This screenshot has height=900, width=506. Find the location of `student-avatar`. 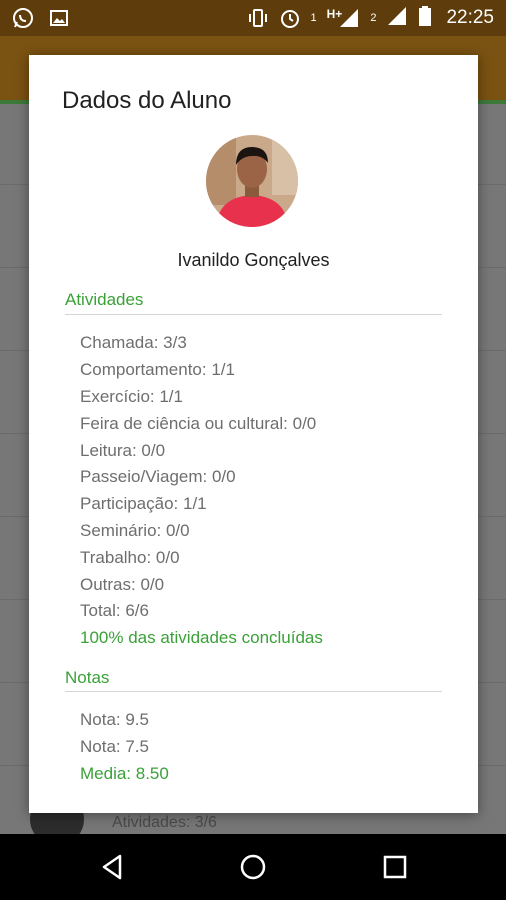

student-avatar is located at coordinates (252, 181).